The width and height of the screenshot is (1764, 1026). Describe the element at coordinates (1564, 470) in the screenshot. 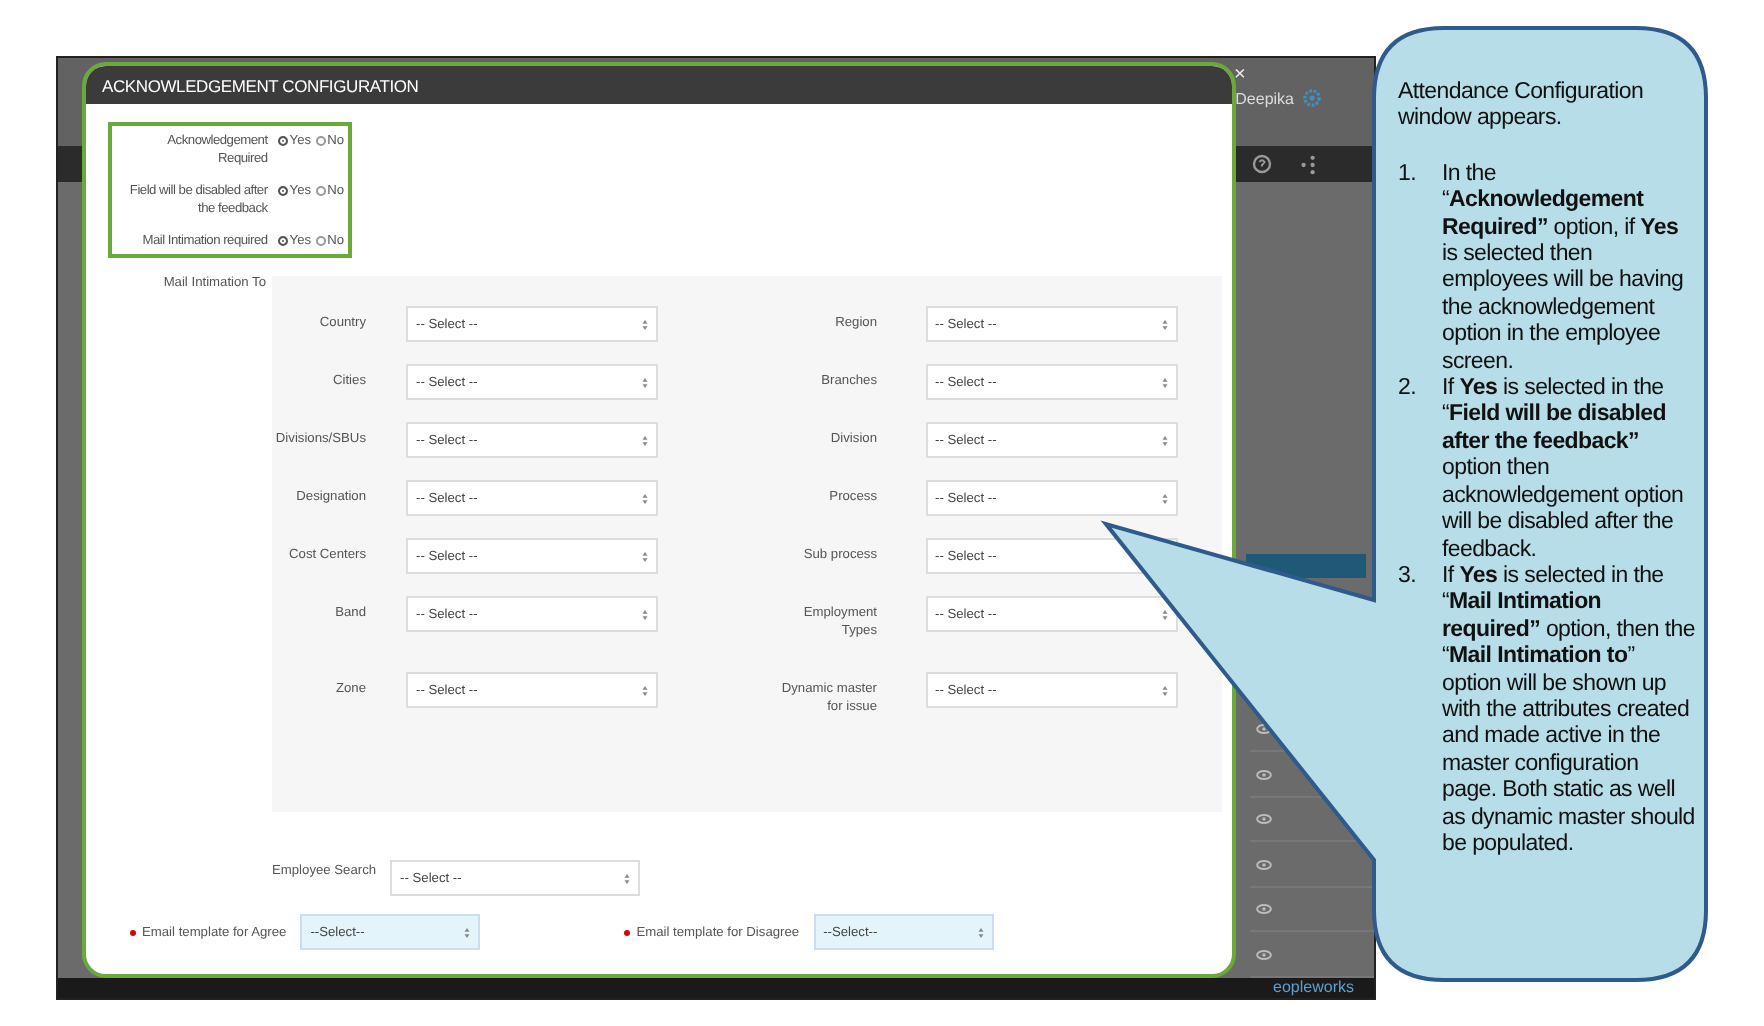

I see `step-text: If Yes is selected in the “Field will be disabled after the feedback” option then acknowledgement option will be disabled after the feedback.` at that location.